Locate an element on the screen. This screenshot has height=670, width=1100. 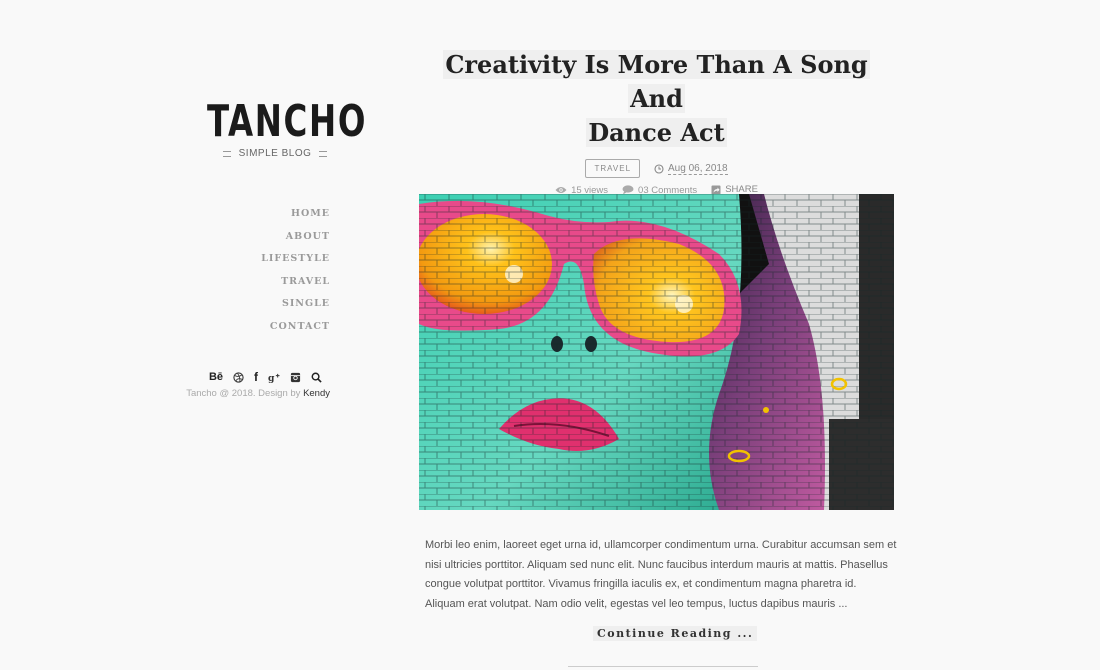
author-link: Kendy is located at coordinates (316, 393).